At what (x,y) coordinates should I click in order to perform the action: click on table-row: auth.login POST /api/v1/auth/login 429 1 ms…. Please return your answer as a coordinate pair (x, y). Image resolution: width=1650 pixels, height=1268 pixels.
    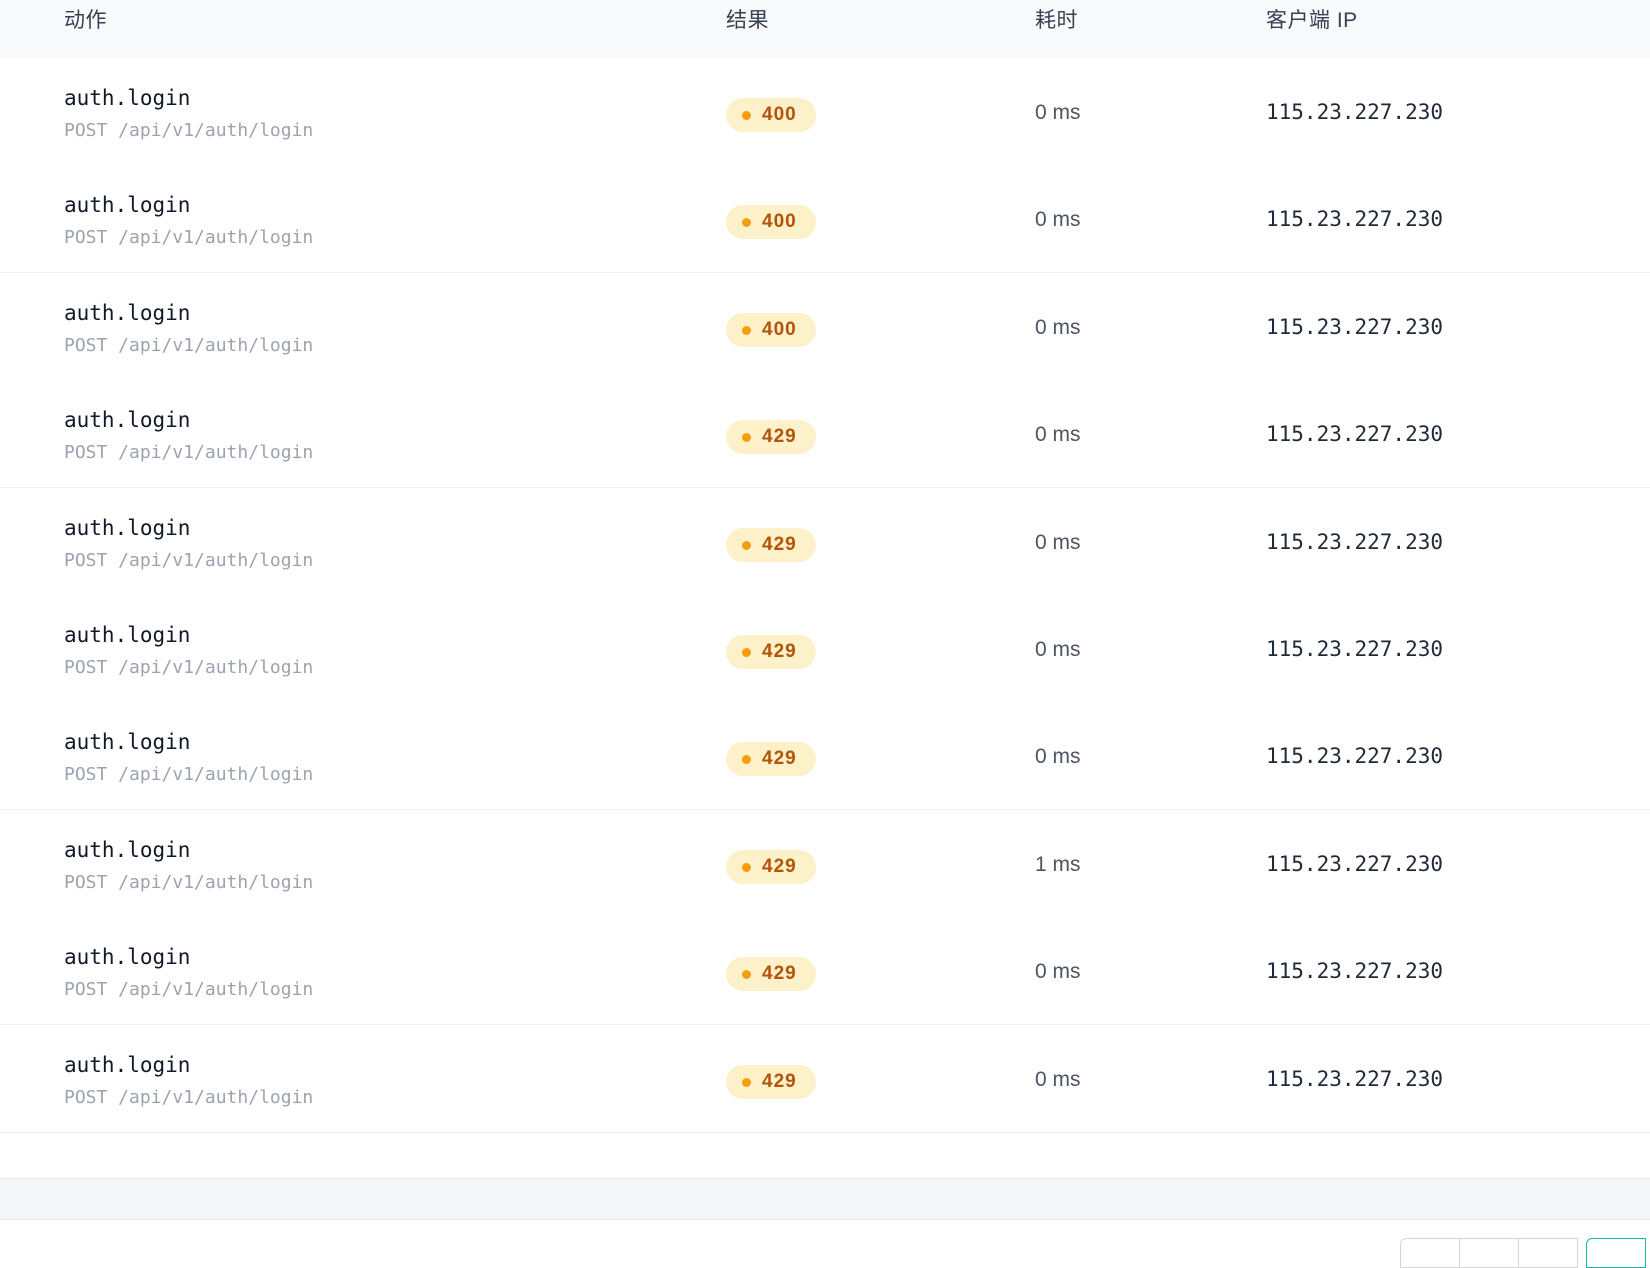
    Looking at the image, I should click on (825, 864).